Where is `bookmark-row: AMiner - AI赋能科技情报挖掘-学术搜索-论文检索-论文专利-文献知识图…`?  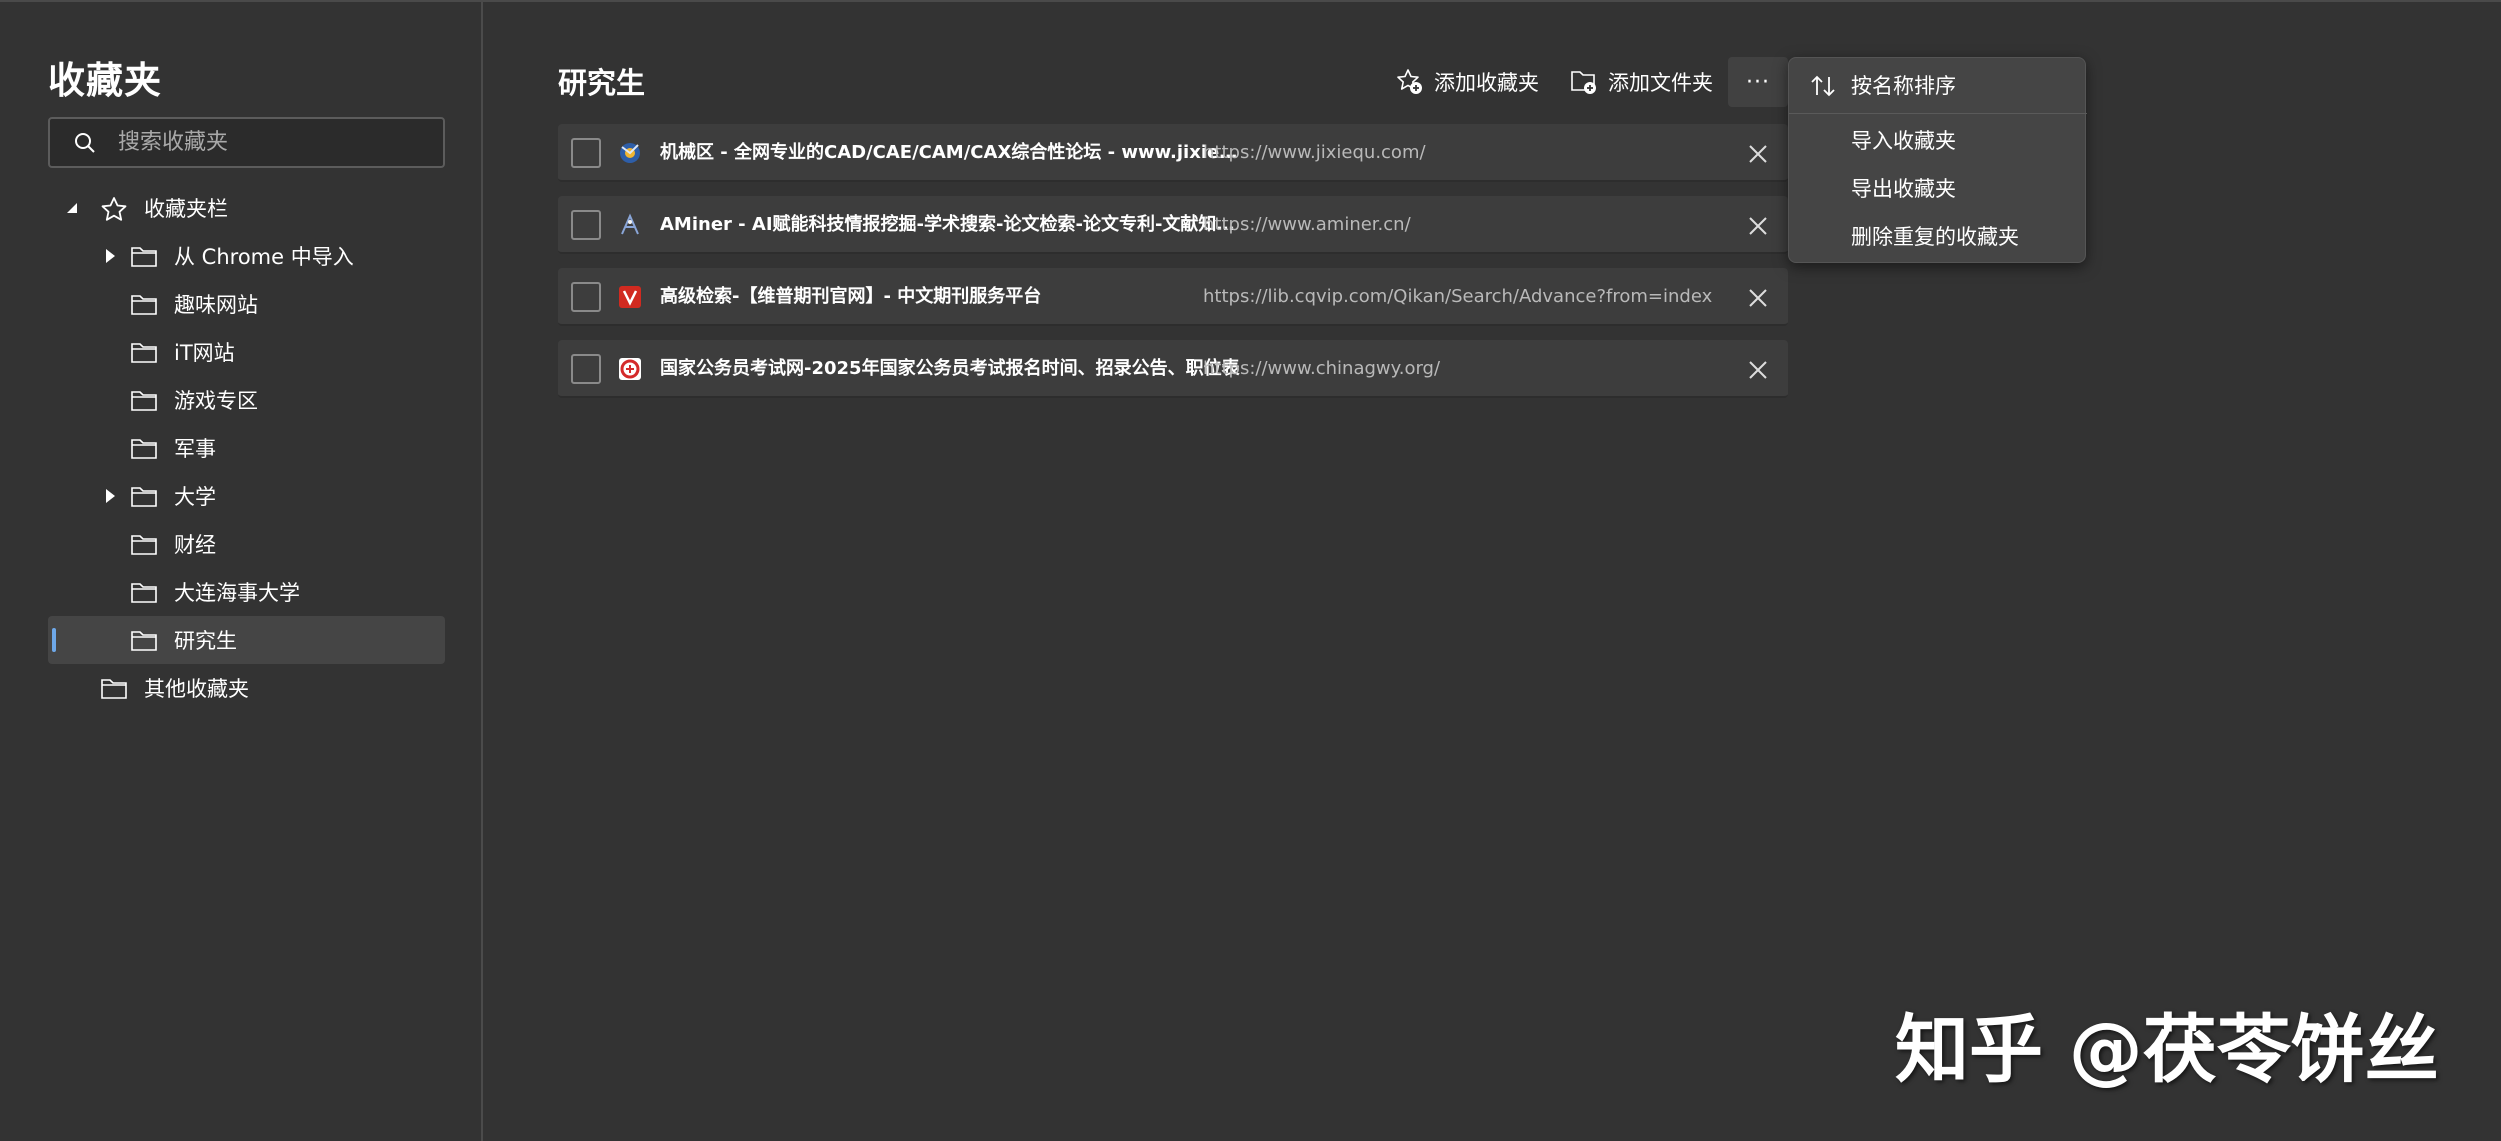
bookmark-row: AMiner - AI赋能科技情报挖掘-学术搜索-论文检索-论文专利-文献知识图… is located at coordinates (1173, 225).